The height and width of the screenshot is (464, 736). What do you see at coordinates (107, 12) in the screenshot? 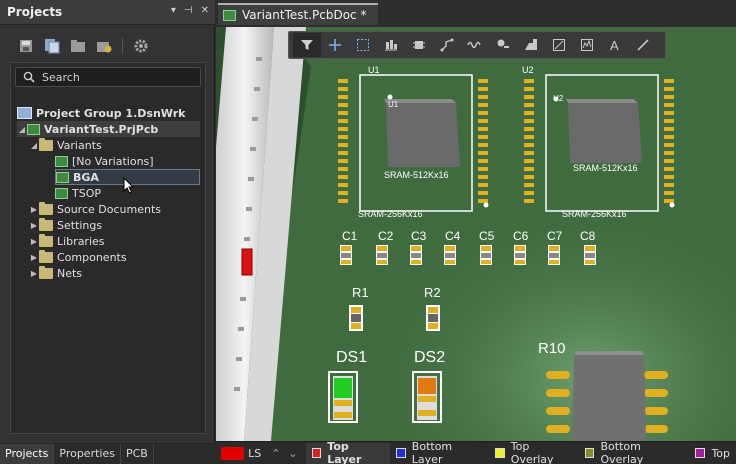
I see `projects-panel-header: Projects ▾ ⊣ ✕` at bounding box center [107, 12].